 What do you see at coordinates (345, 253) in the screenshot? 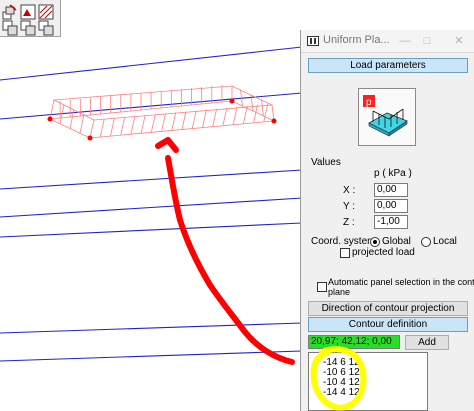
I see `projected-load-checkbox` at bounding box center [345, 253].